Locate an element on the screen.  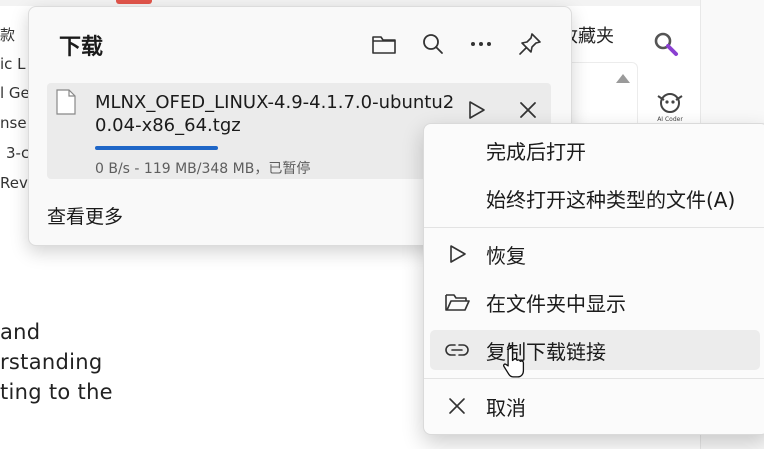
download-progress-bar is located at coordinates (275, 148).